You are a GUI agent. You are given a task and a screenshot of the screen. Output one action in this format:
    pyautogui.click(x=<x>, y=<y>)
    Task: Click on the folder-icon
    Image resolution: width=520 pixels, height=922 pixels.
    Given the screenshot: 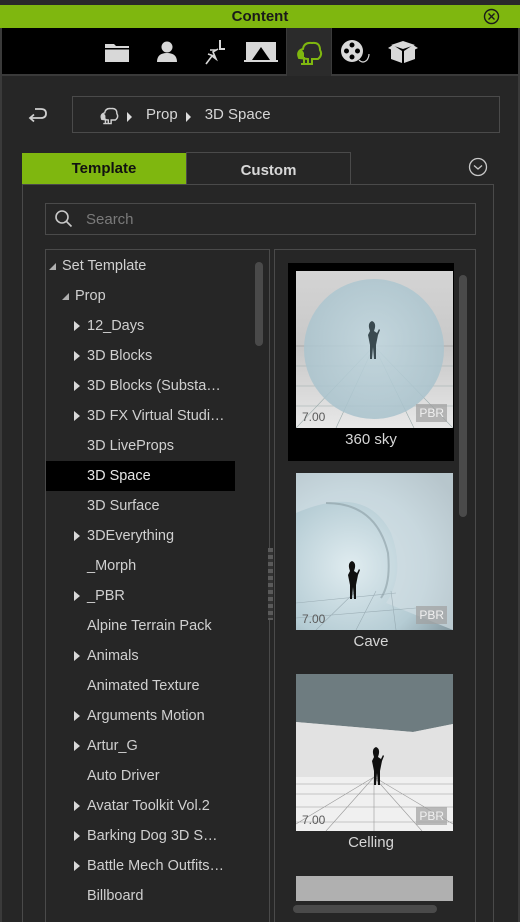 What is the action you would take?
    pyautogui.click(x=117, y=53)
    